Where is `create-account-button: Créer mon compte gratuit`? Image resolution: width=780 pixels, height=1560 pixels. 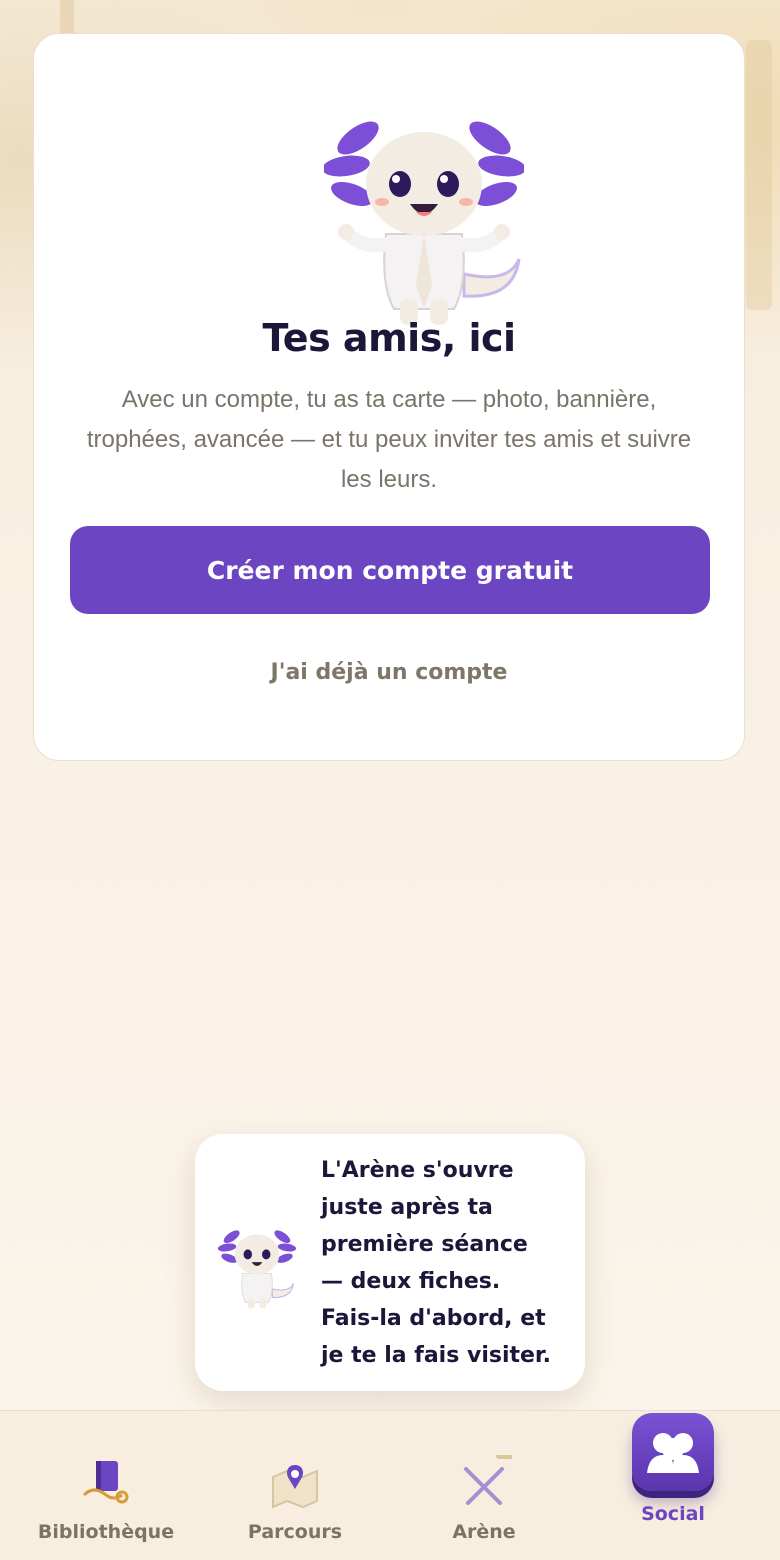 create-account-button: Créer mon compte gratuit is located at coordinates (390, 570).